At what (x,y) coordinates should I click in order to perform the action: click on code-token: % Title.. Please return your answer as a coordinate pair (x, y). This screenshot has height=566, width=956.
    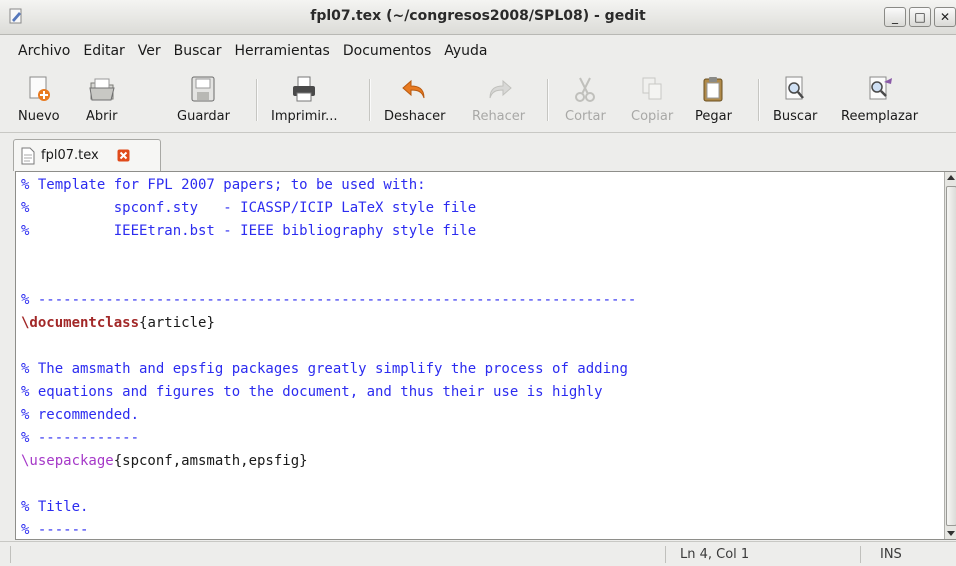
    Looking at the image, I should click on (55, 507).